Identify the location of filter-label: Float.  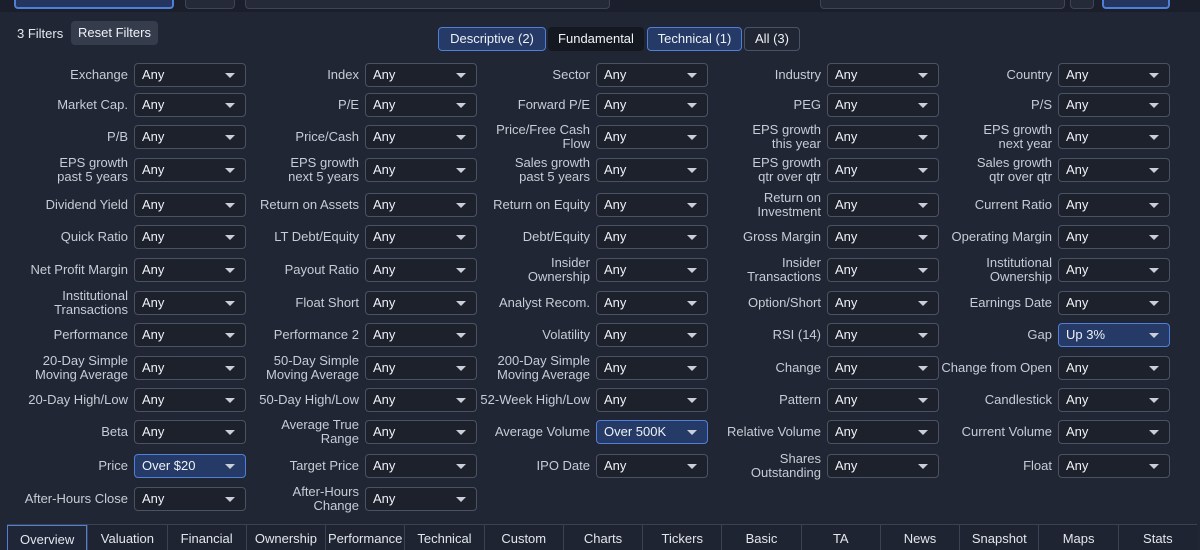
(1037, 465).